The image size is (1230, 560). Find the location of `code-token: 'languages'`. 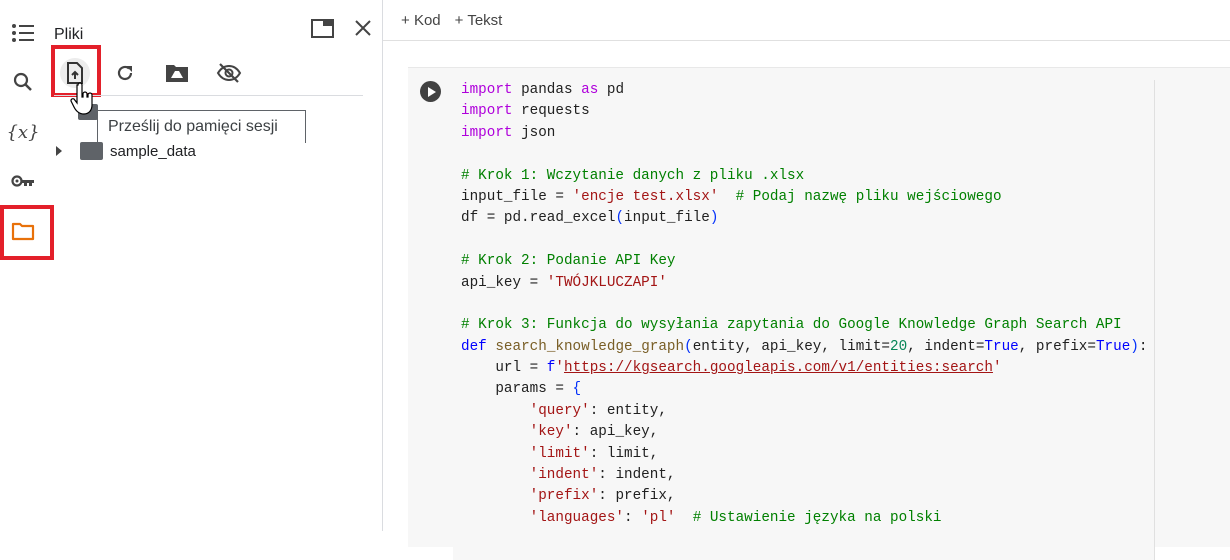

code-token: 'languages' is located at coordinates (577, 517).